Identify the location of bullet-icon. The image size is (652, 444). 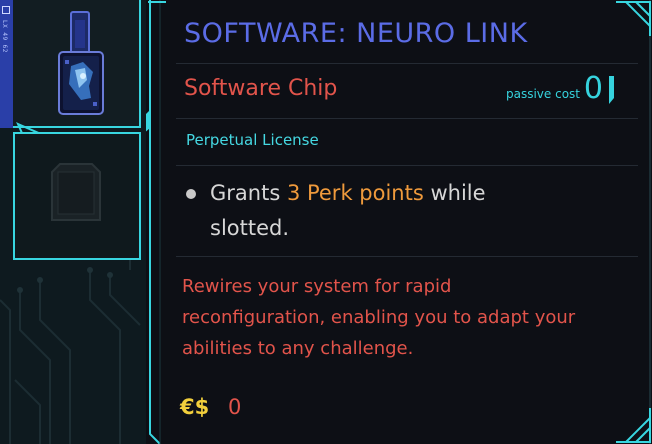
(191, 194).